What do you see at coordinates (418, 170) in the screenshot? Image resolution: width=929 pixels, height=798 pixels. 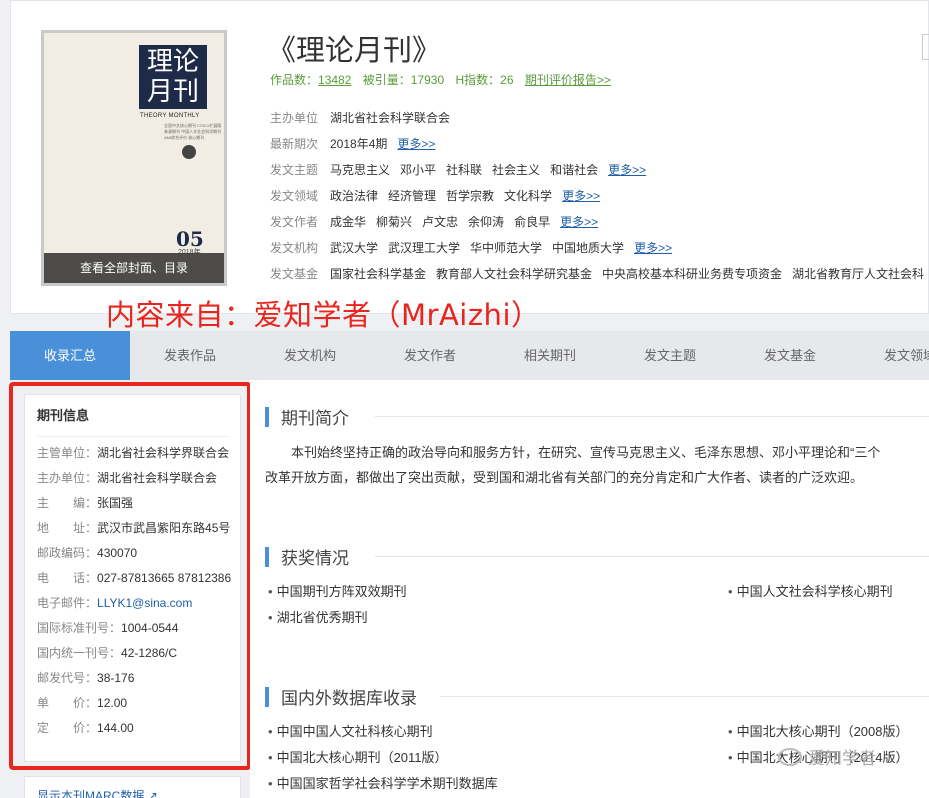 I see `meta-value: 邓小平` at bounding box center [418, 170].